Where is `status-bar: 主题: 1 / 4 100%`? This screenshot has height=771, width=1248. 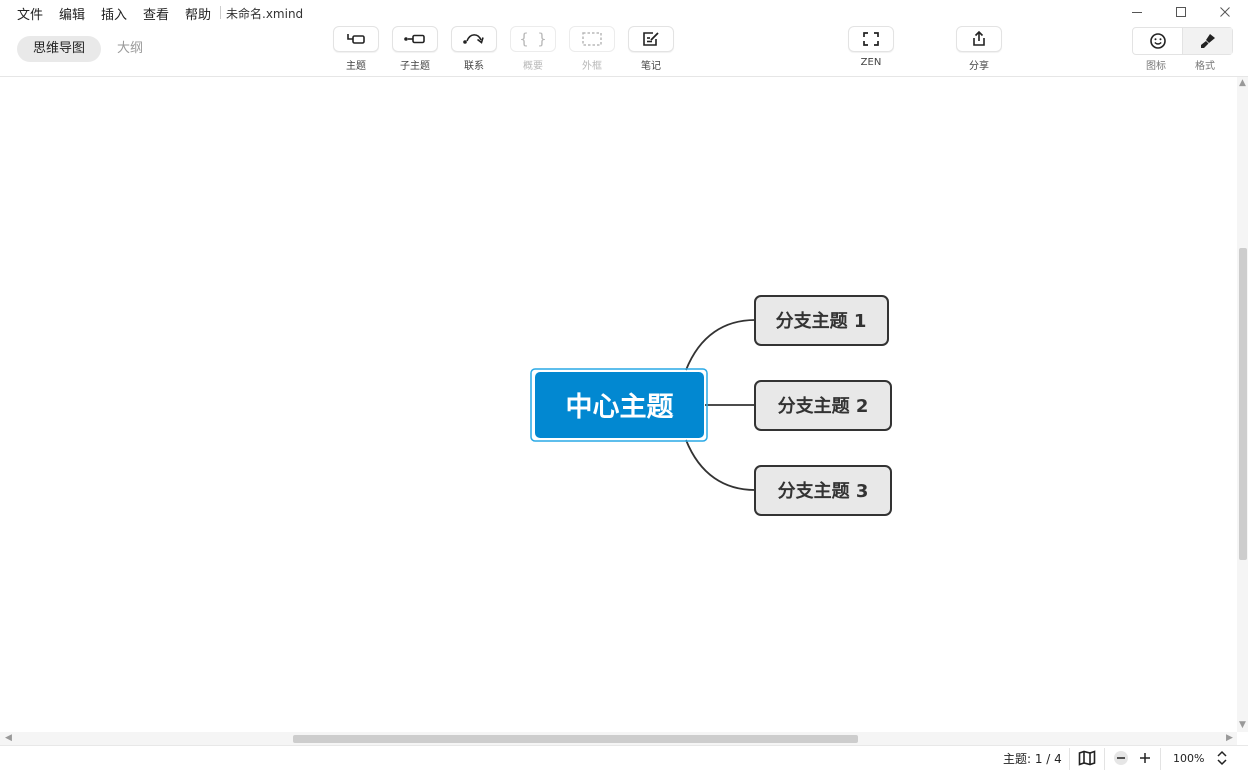
status-bar: 主题: 1 / 4 100% is located at coordinates (624, 758).